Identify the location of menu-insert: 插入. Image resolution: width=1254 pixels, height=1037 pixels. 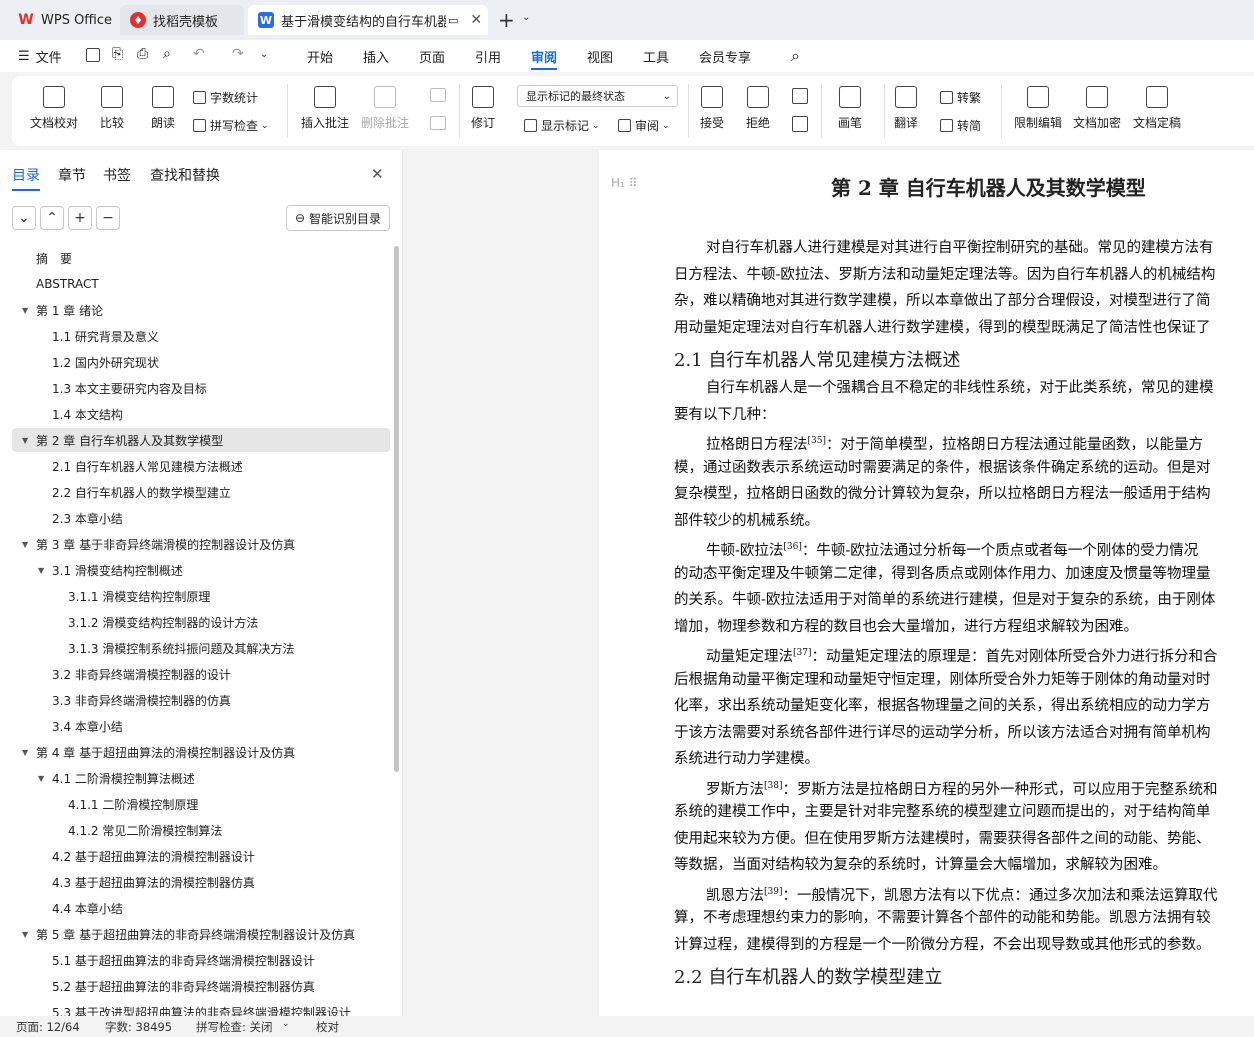
(376, 56).